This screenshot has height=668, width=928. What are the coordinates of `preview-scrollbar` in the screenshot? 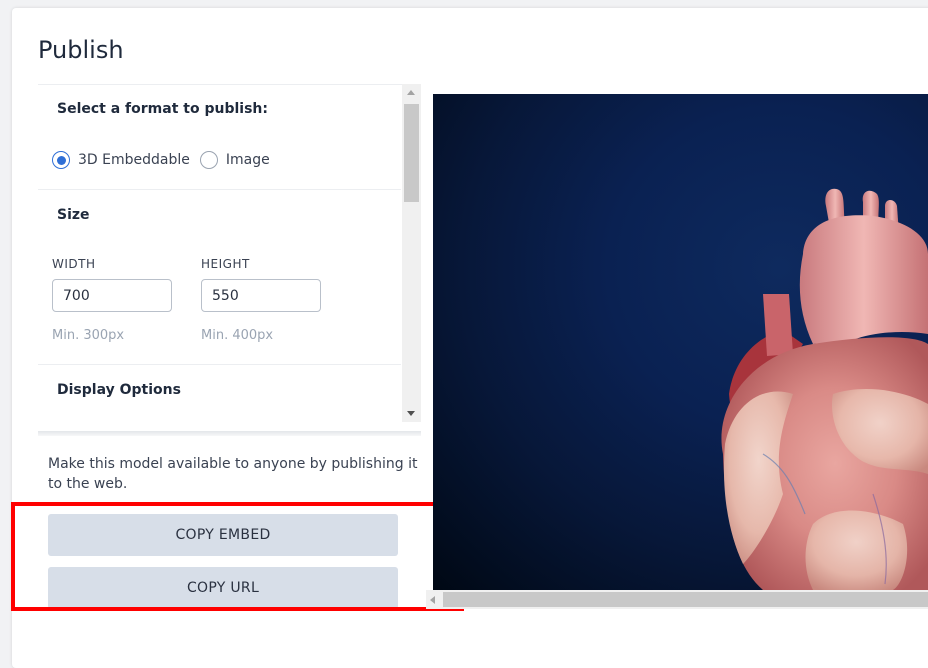 It's located at (677, 599).